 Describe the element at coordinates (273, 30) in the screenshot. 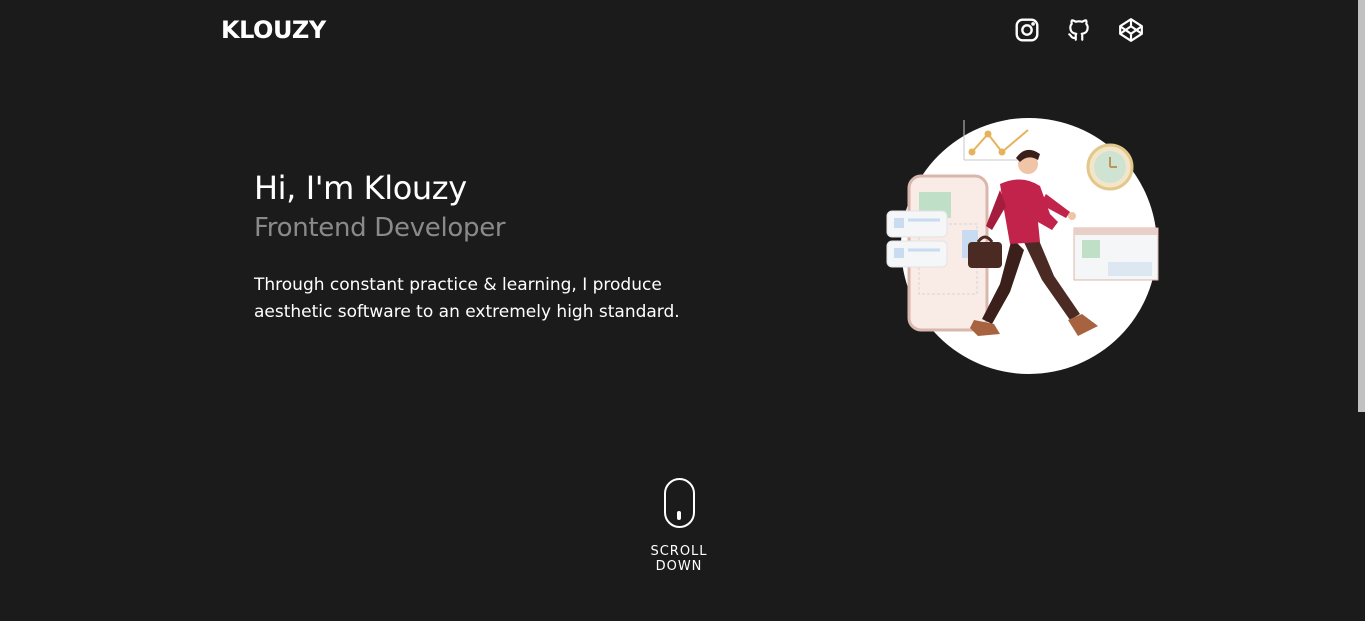

I see `site-logo: KLOUZY` at that location.